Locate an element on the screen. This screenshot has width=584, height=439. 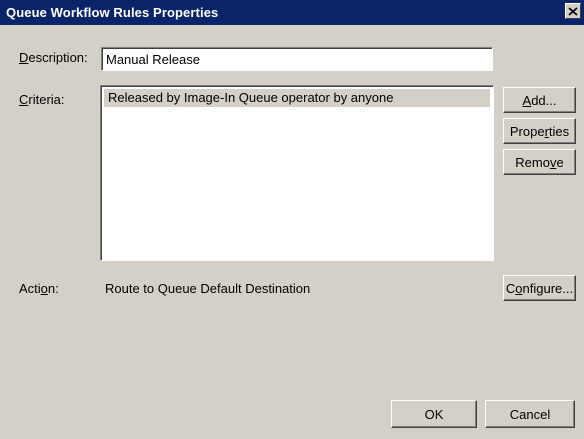
add-button-accel: A is located at coordinates (527, 100).